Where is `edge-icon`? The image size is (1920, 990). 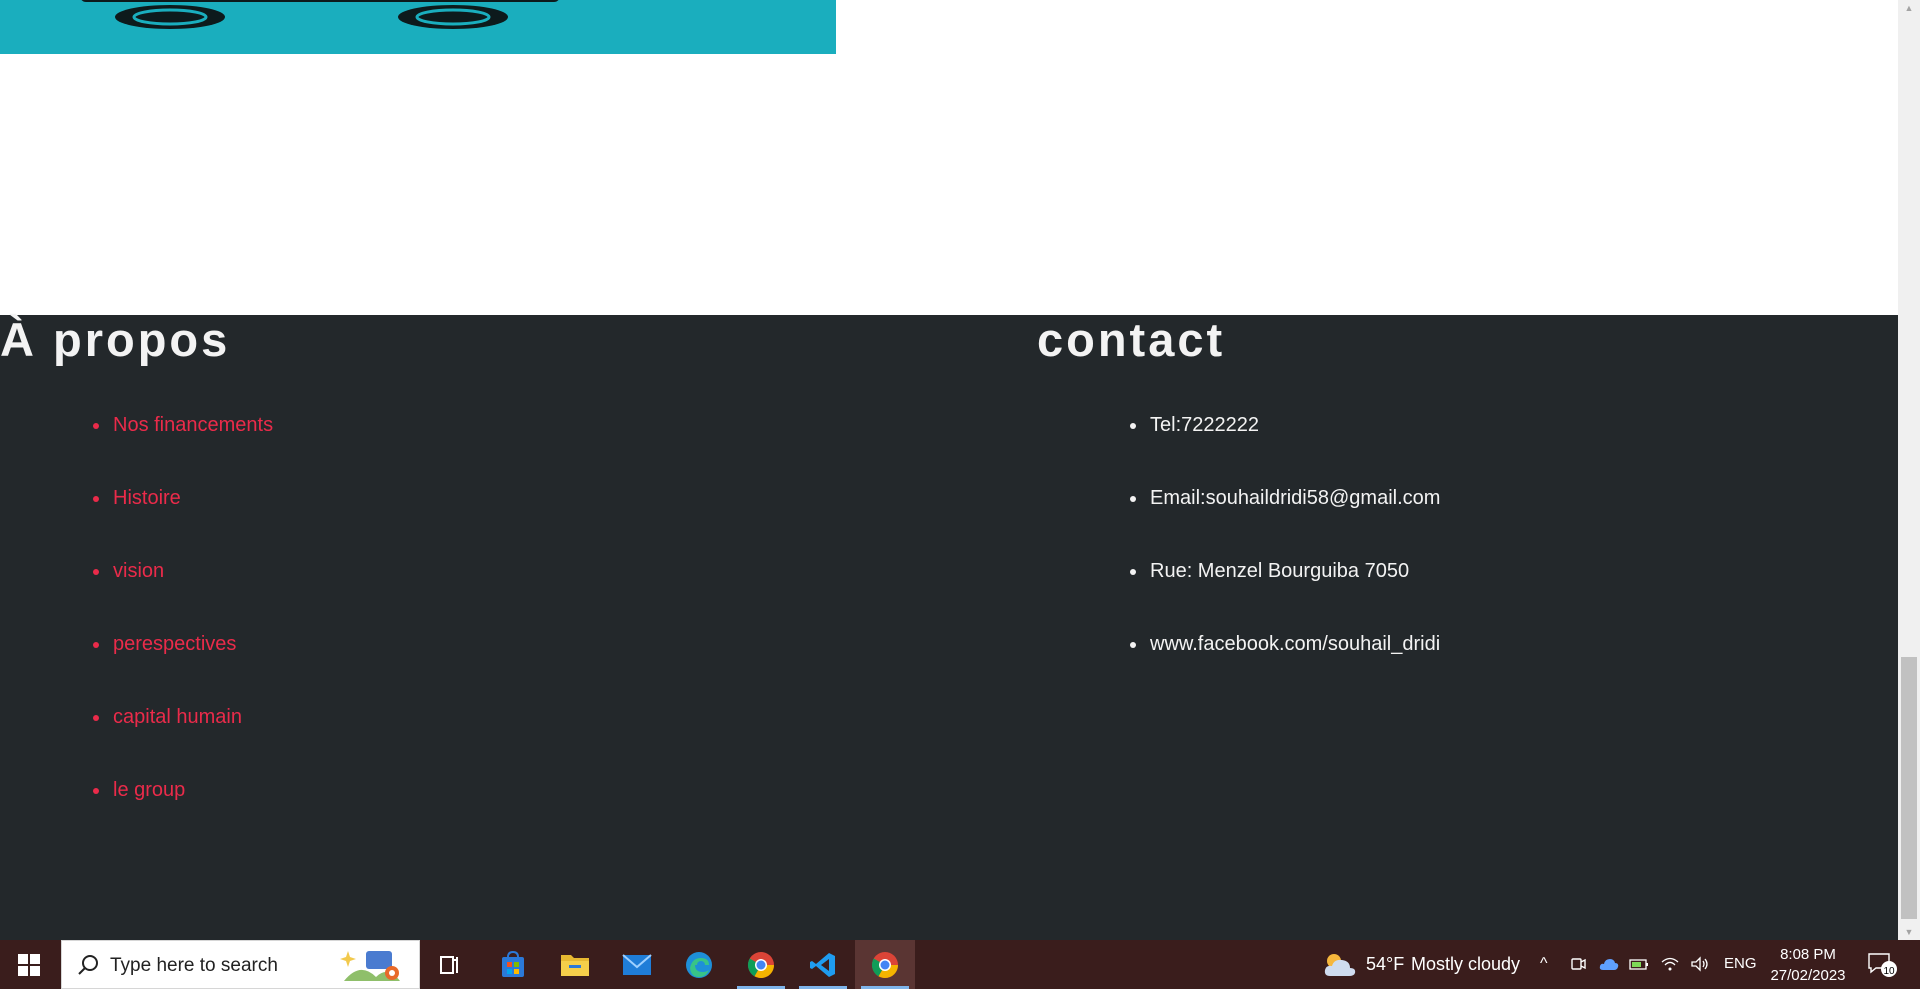 edge-icon is located at coordinates (699, 964).